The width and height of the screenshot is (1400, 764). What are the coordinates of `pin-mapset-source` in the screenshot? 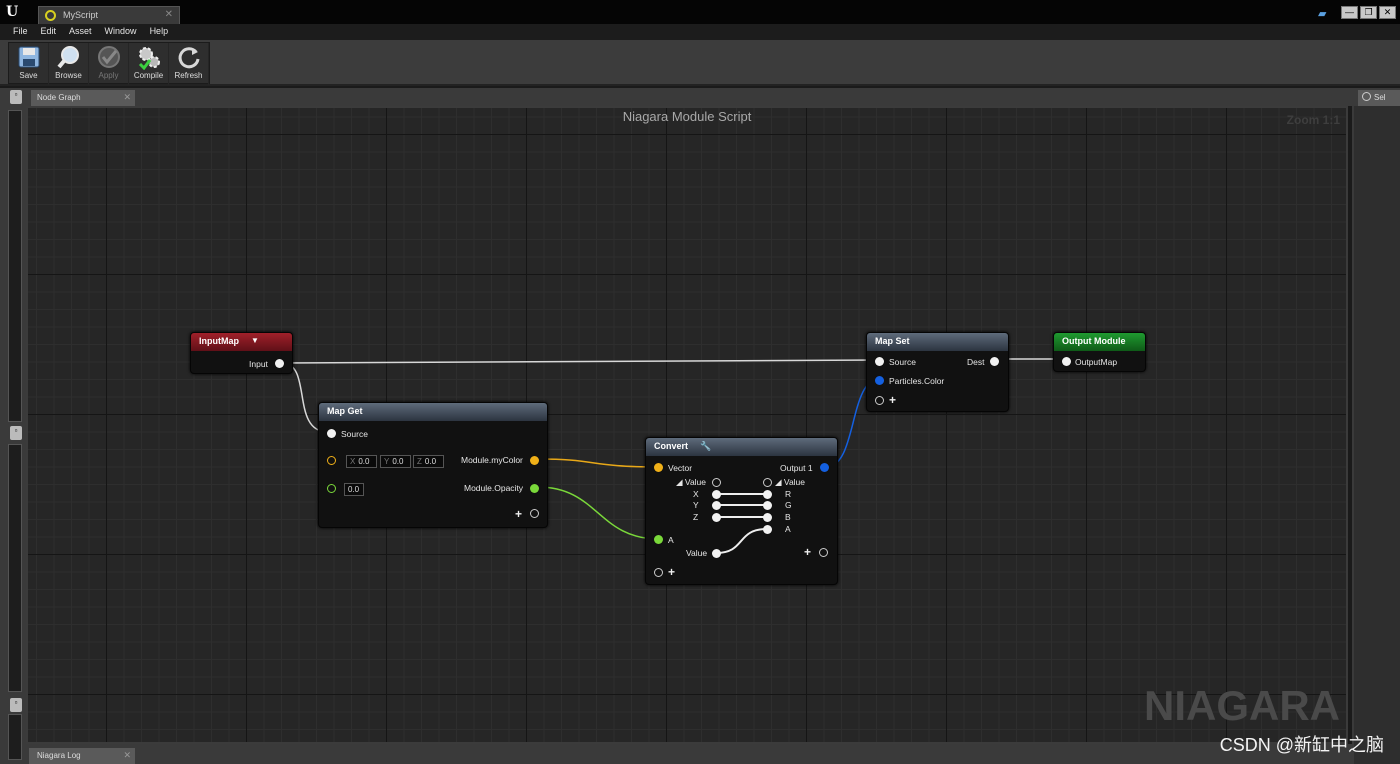 It's located at (879, 361).